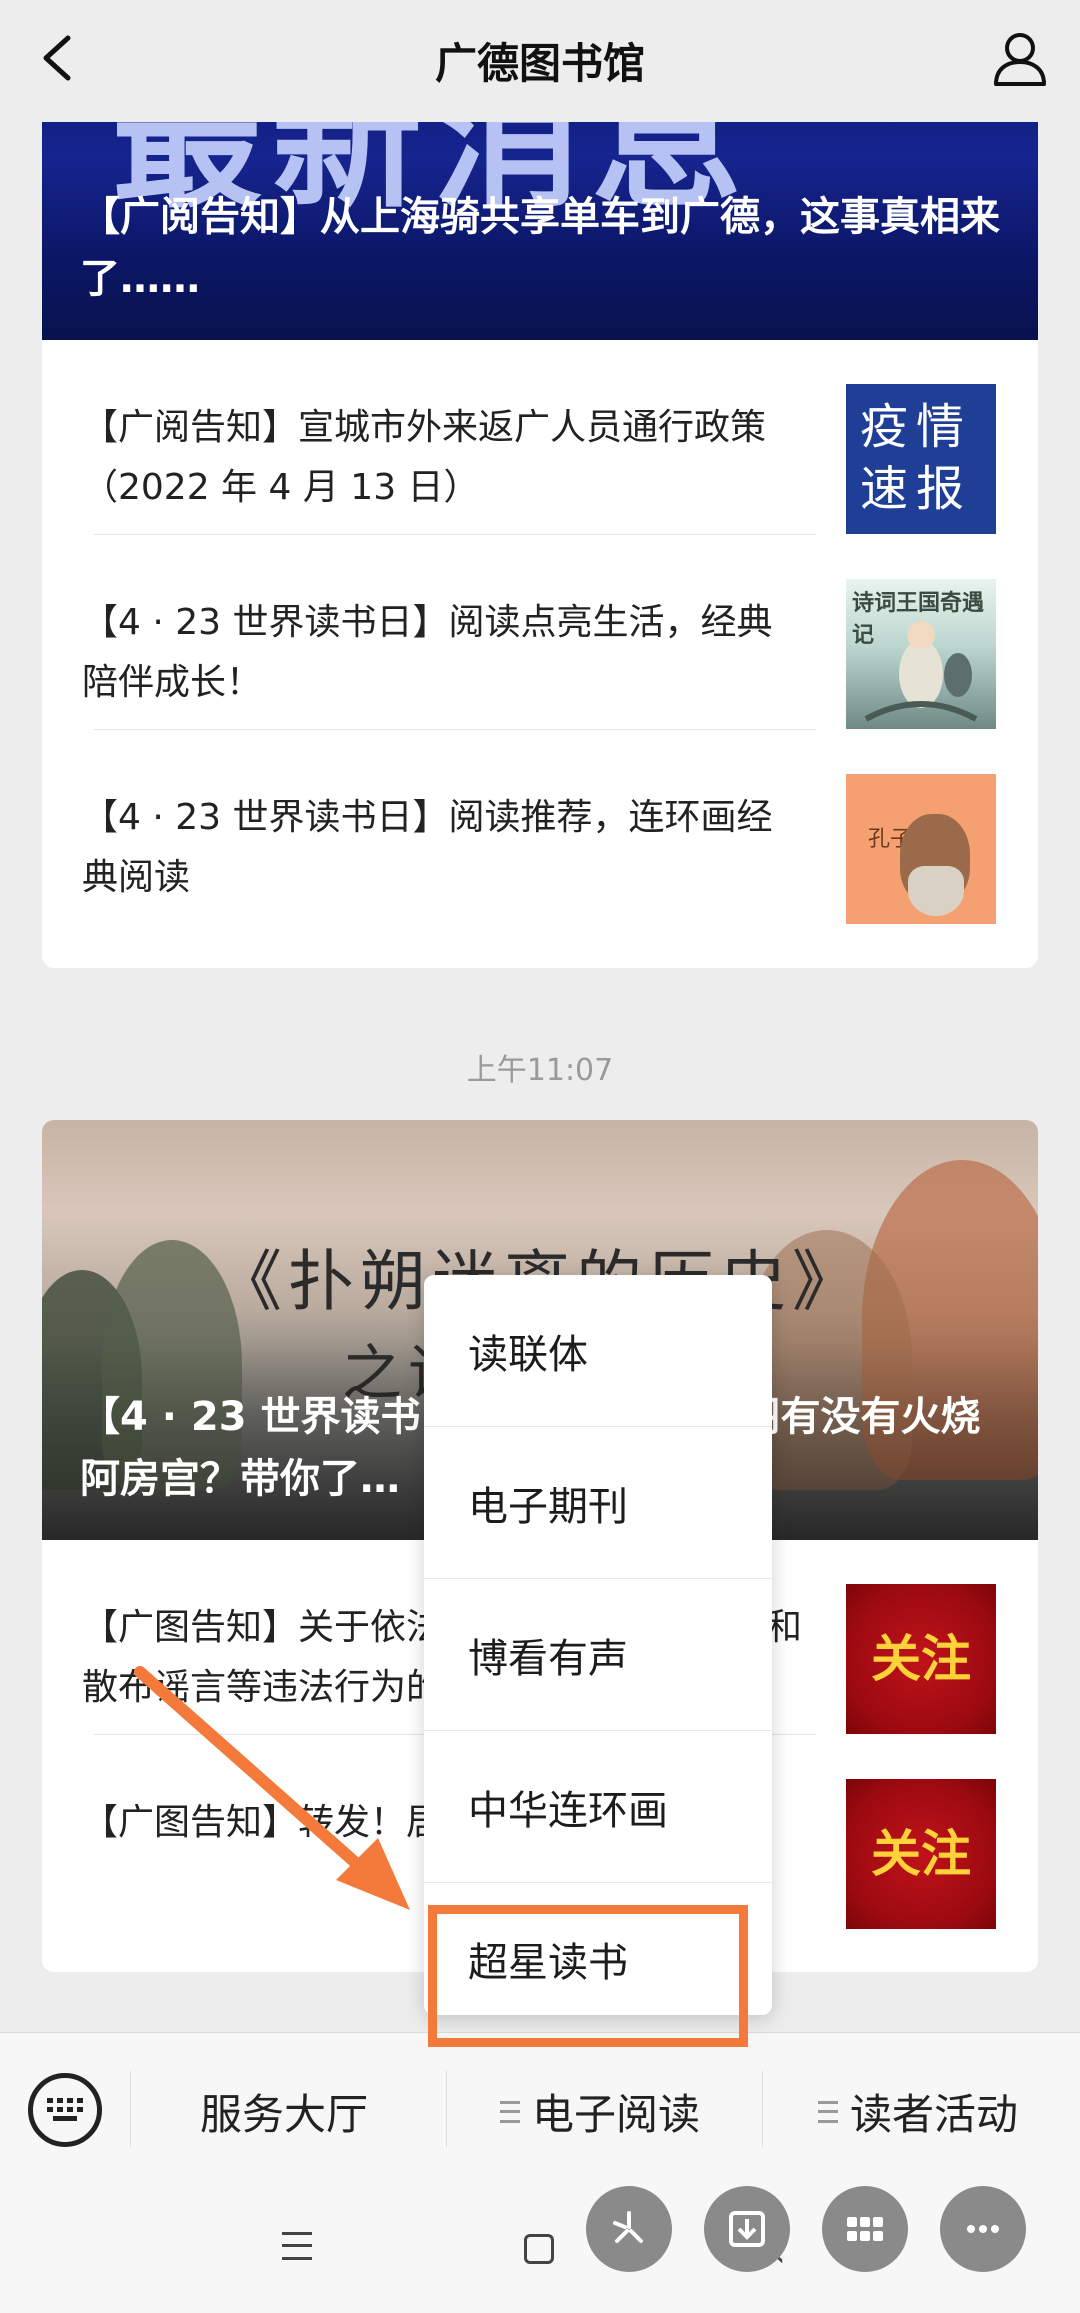 This screenshot has width=1080, height=2313. I want to click on list-item: 【4 · 23 世界读书日】阅读推荐，连环画经典阅读 孔子, so click(540, 827).